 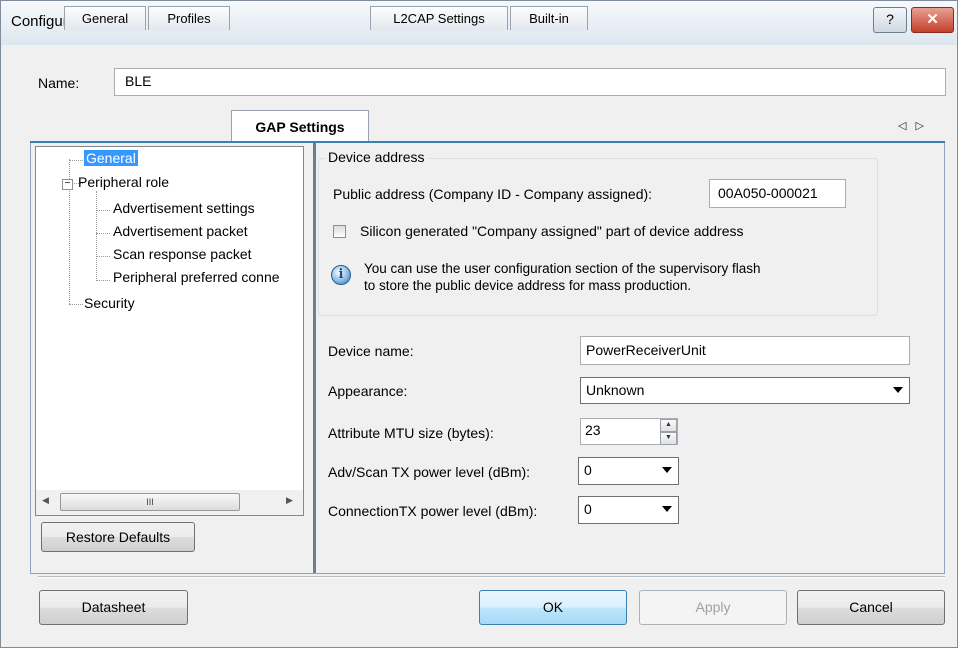 I want to click on restore-defaults-button: Restore Defaults, so click(x=118, y=537).